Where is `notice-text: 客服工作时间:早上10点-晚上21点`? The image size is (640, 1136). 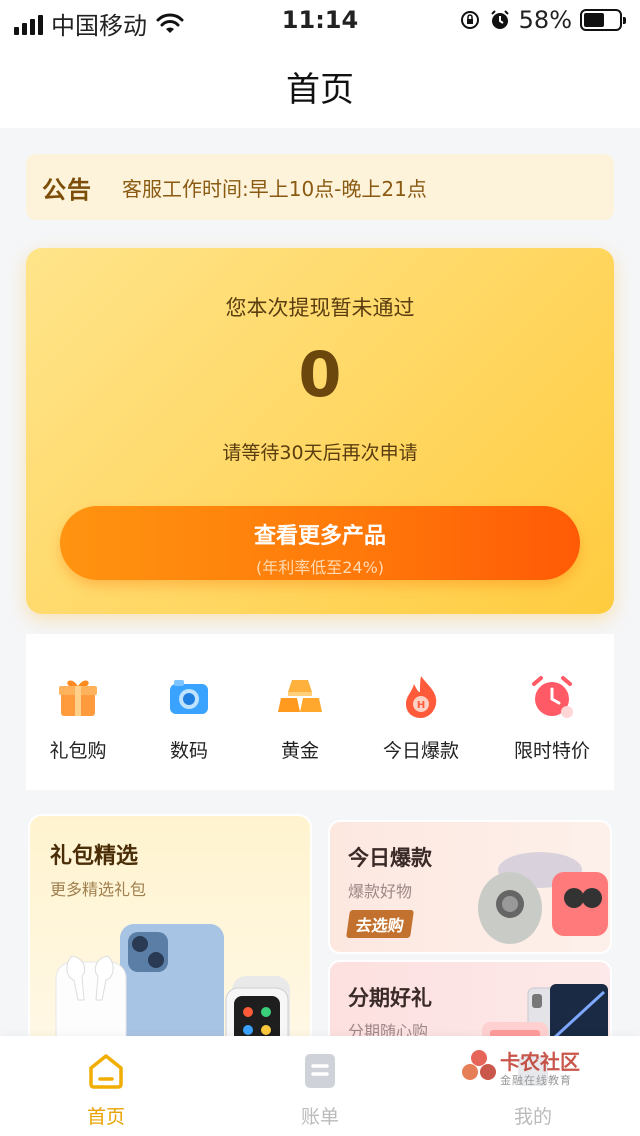 notice-text: 客服工作时间:早上10点-晚上21点 is located at coordinates (274, 188).